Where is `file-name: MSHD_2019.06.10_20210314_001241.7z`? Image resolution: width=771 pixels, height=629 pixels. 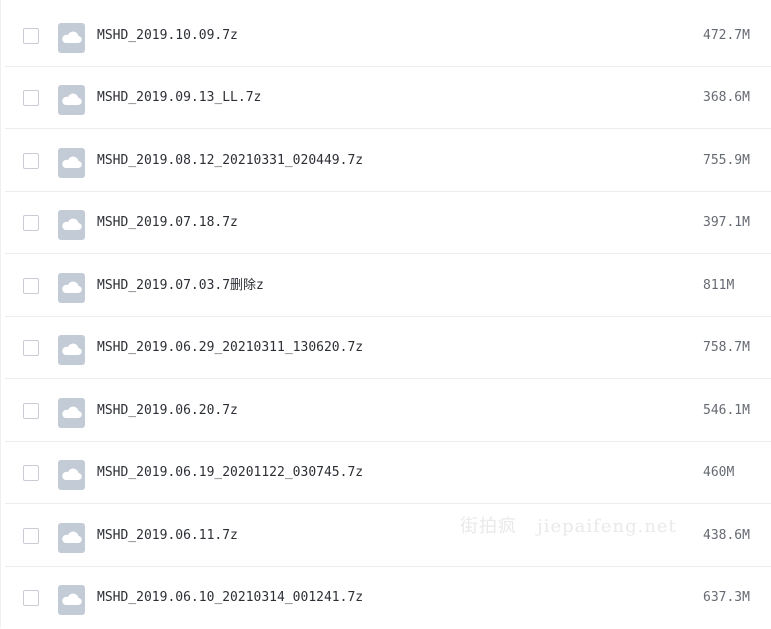 file-name: MSHD_2019.06.10_20210314_001241.7z is located at coordinates (230, 598).